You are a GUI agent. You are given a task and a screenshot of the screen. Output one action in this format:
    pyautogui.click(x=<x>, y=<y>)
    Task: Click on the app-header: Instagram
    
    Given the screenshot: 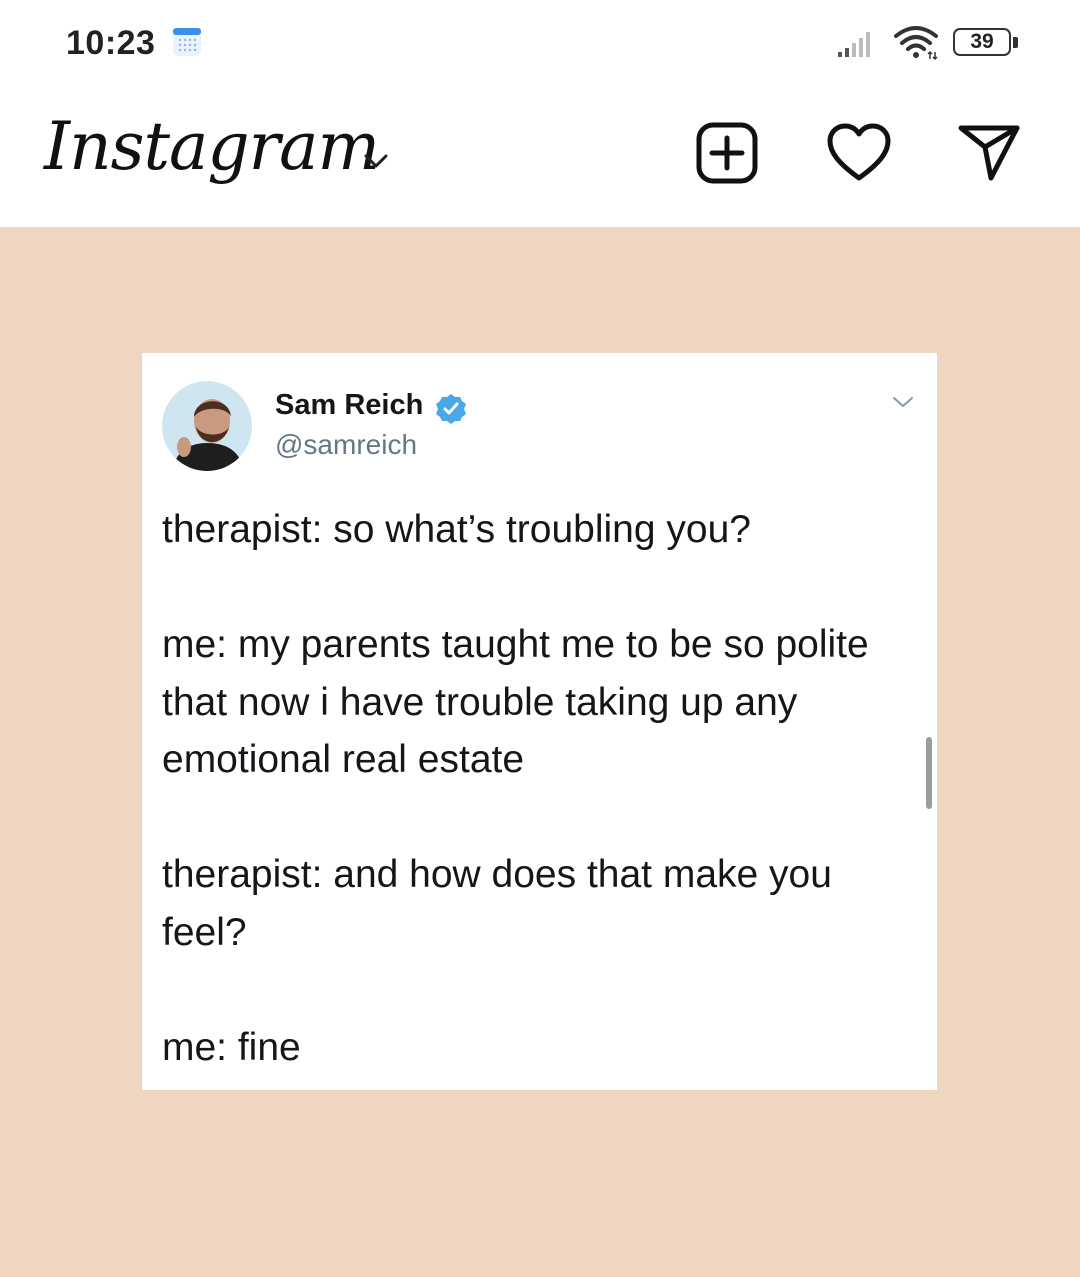 What is the action you would take?
    pyautogui.click(x=540, y=158)
    